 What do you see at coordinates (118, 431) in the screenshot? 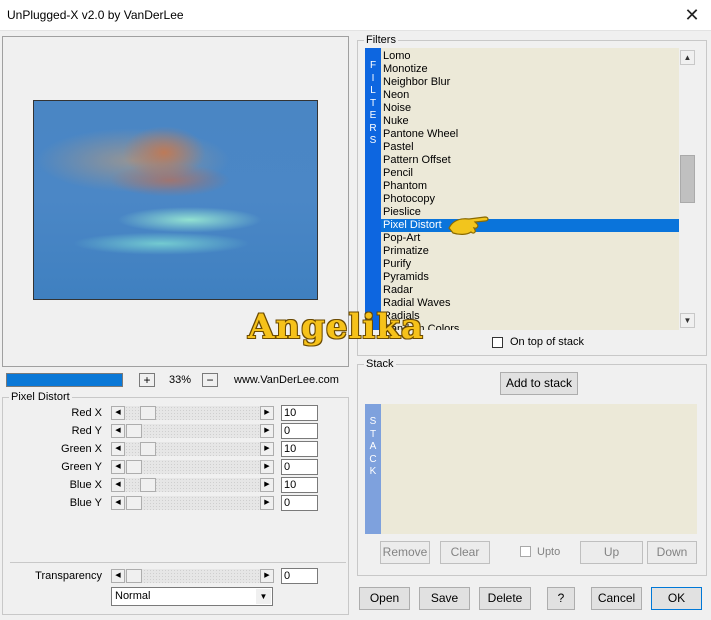
I see `red-y-decrease-button: ◀` at bounding box center [118, 431].